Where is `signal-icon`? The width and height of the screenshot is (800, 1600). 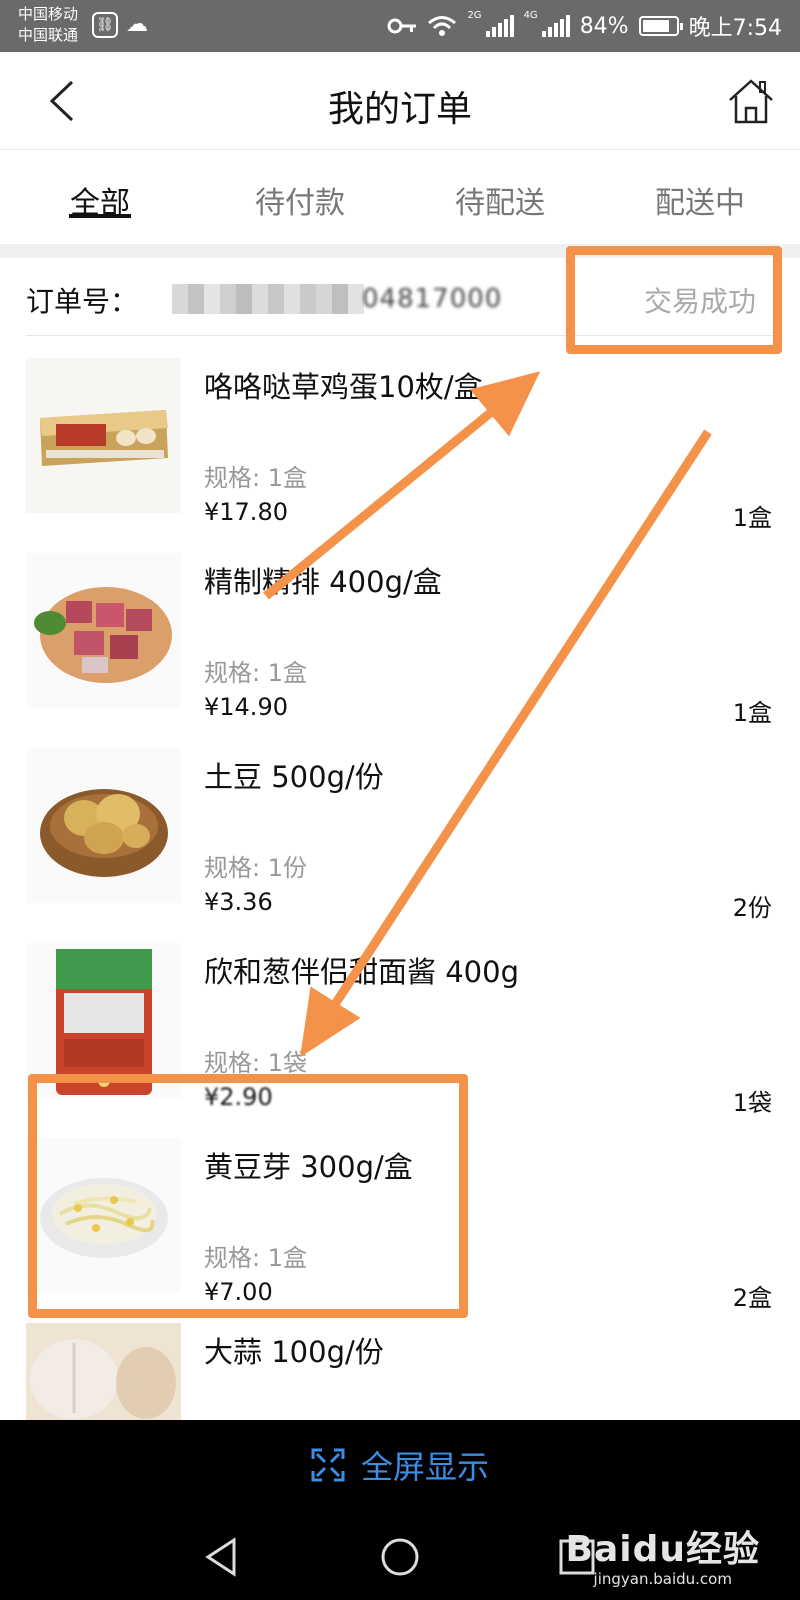
signal-icon is located at coordinates (499, 26).